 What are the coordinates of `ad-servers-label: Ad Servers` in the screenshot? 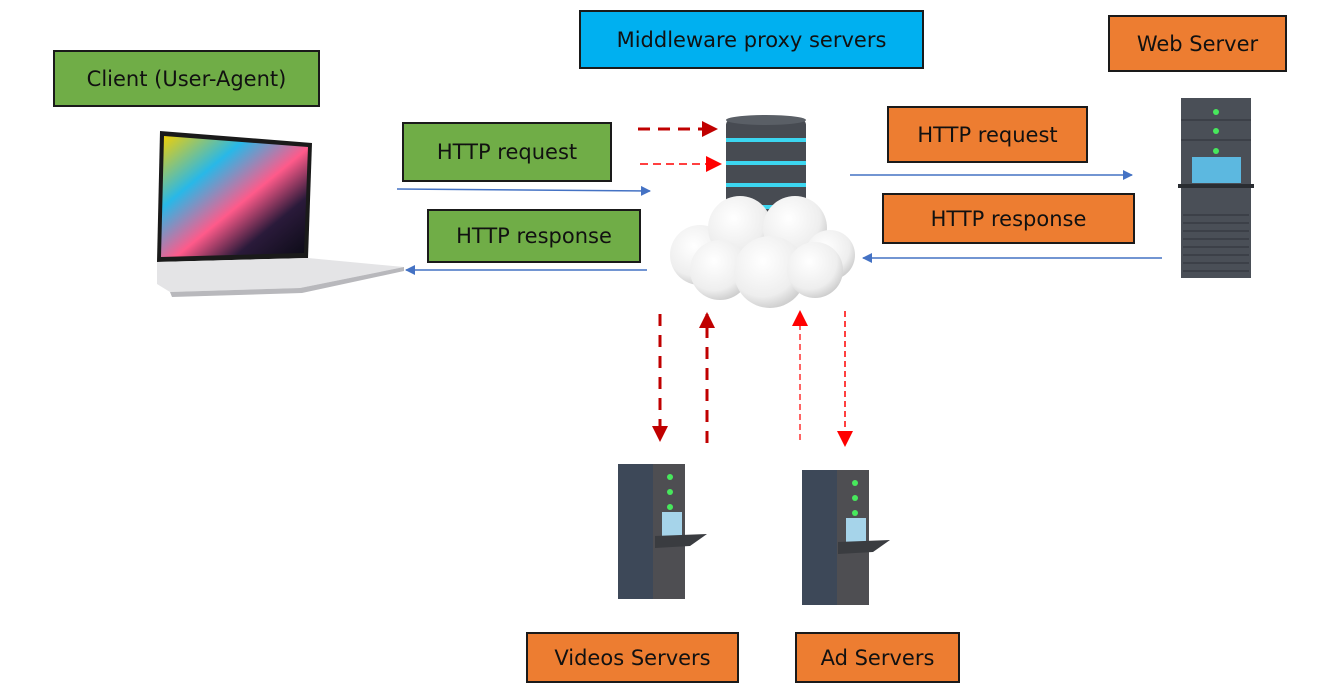 It's located at (877, 657).